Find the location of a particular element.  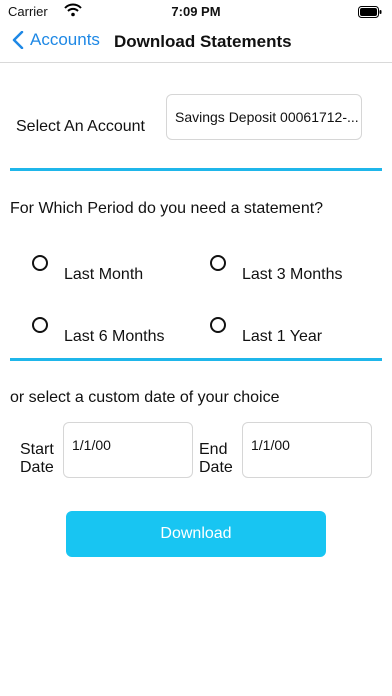

radio-label: Last 3 Months is located at coordinates (292, 274).